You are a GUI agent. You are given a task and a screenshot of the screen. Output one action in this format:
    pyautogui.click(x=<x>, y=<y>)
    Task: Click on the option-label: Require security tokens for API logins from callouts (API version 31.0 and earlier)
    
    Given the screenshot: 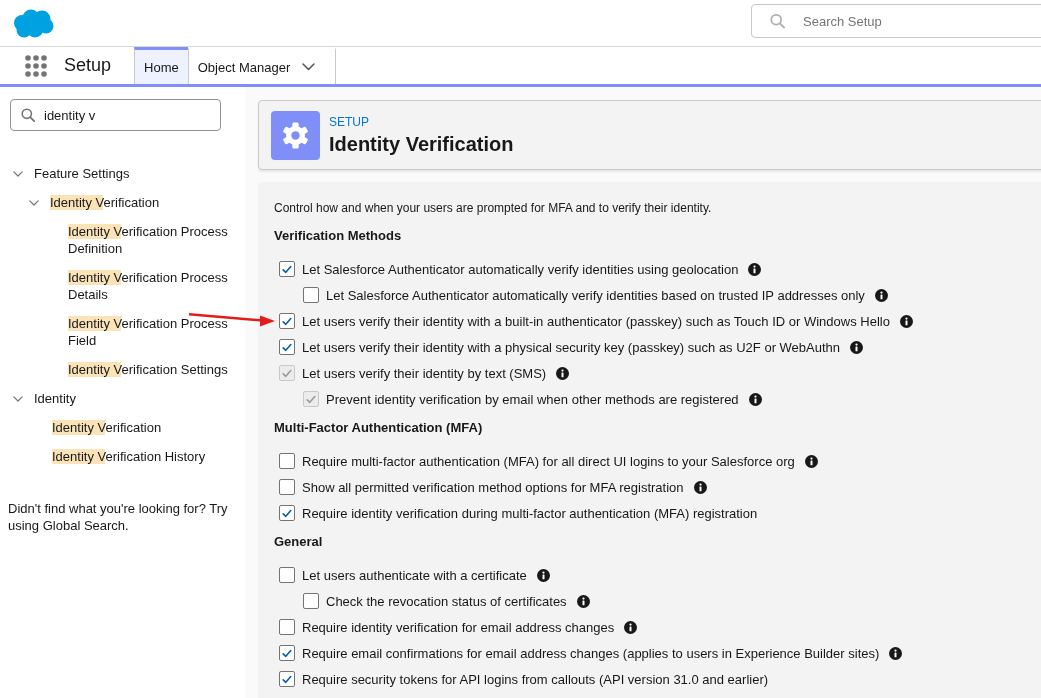 What is the action you would take?
    pyautogui.click(x=535, y=679)
    